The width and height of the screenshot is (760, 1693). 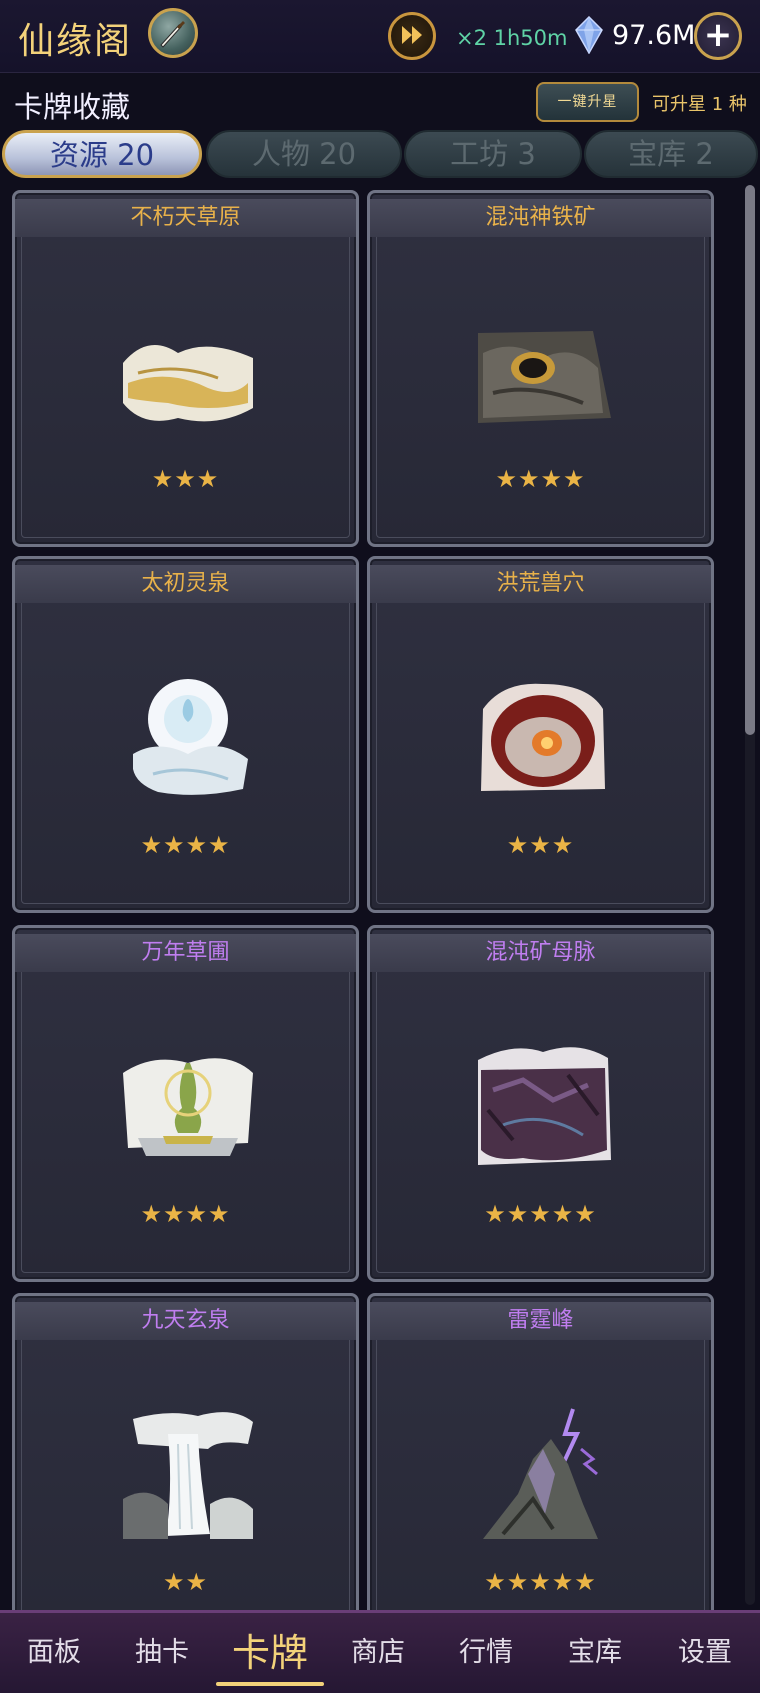 What do you see at coordinates (75, 41) in the screenshot?
I see `app-title: 仙缘阁` at bounding box center [75, 41].